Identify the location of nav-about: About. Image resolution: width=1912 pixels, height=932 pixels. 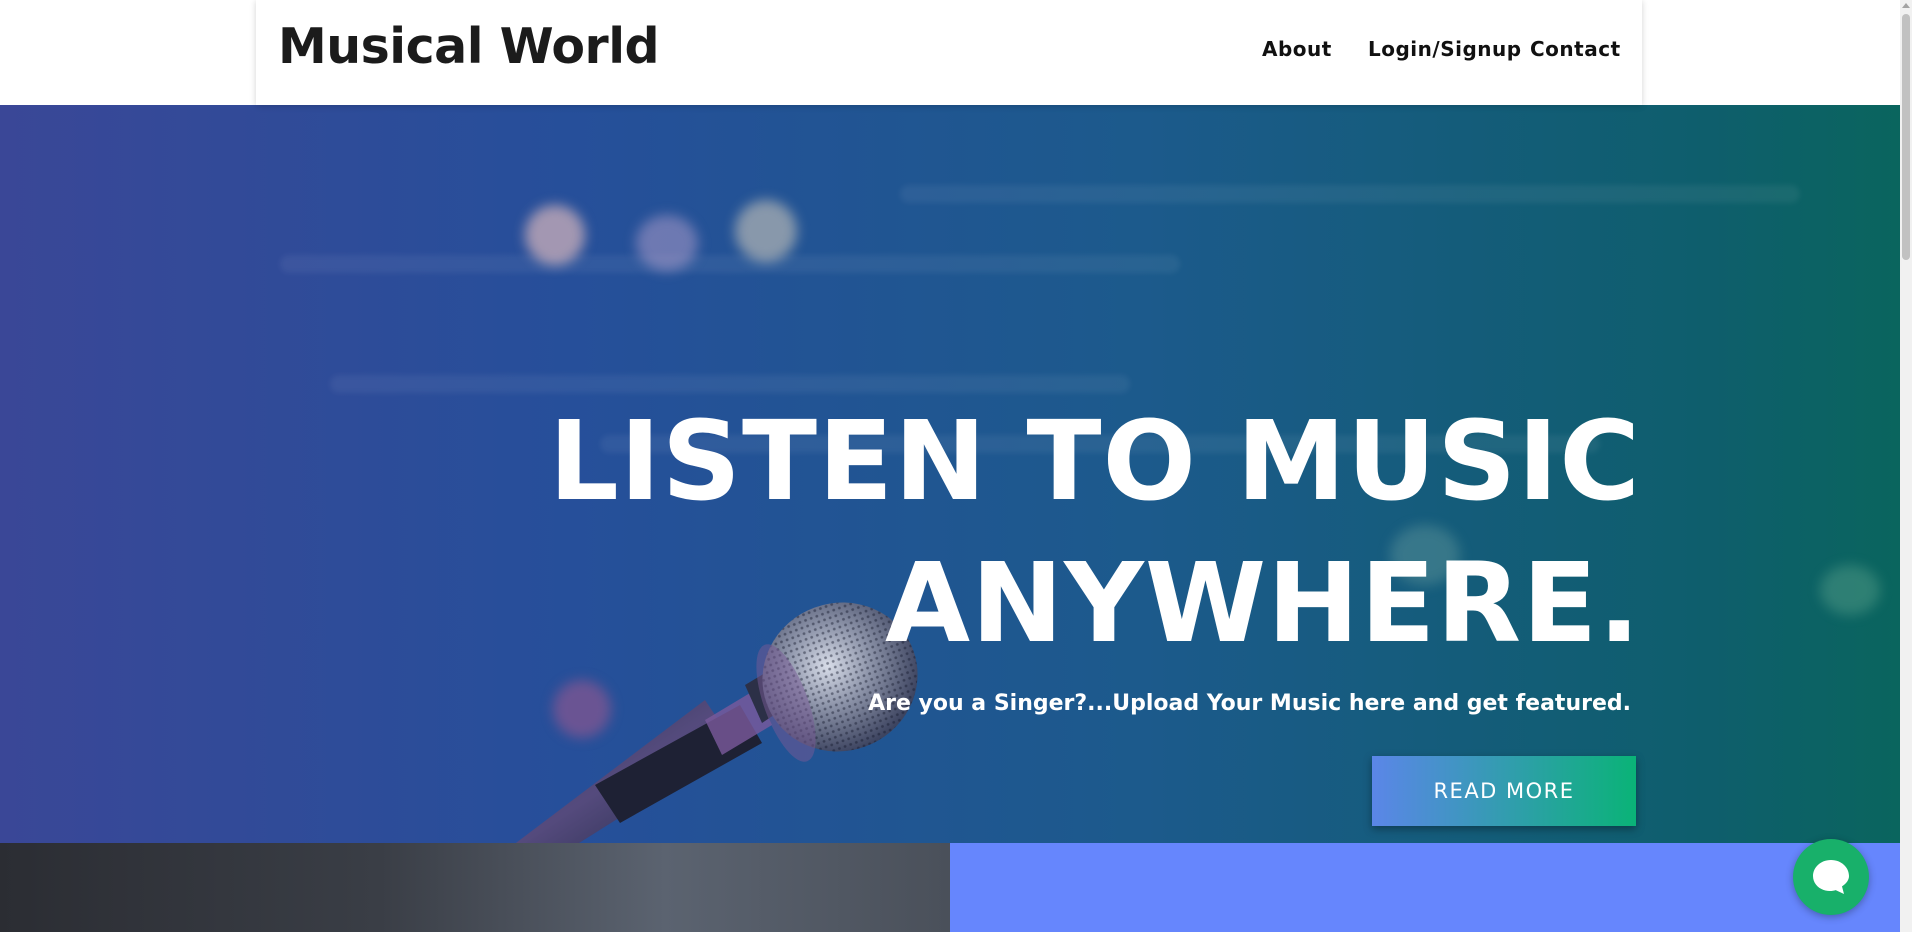
(1297, 49).